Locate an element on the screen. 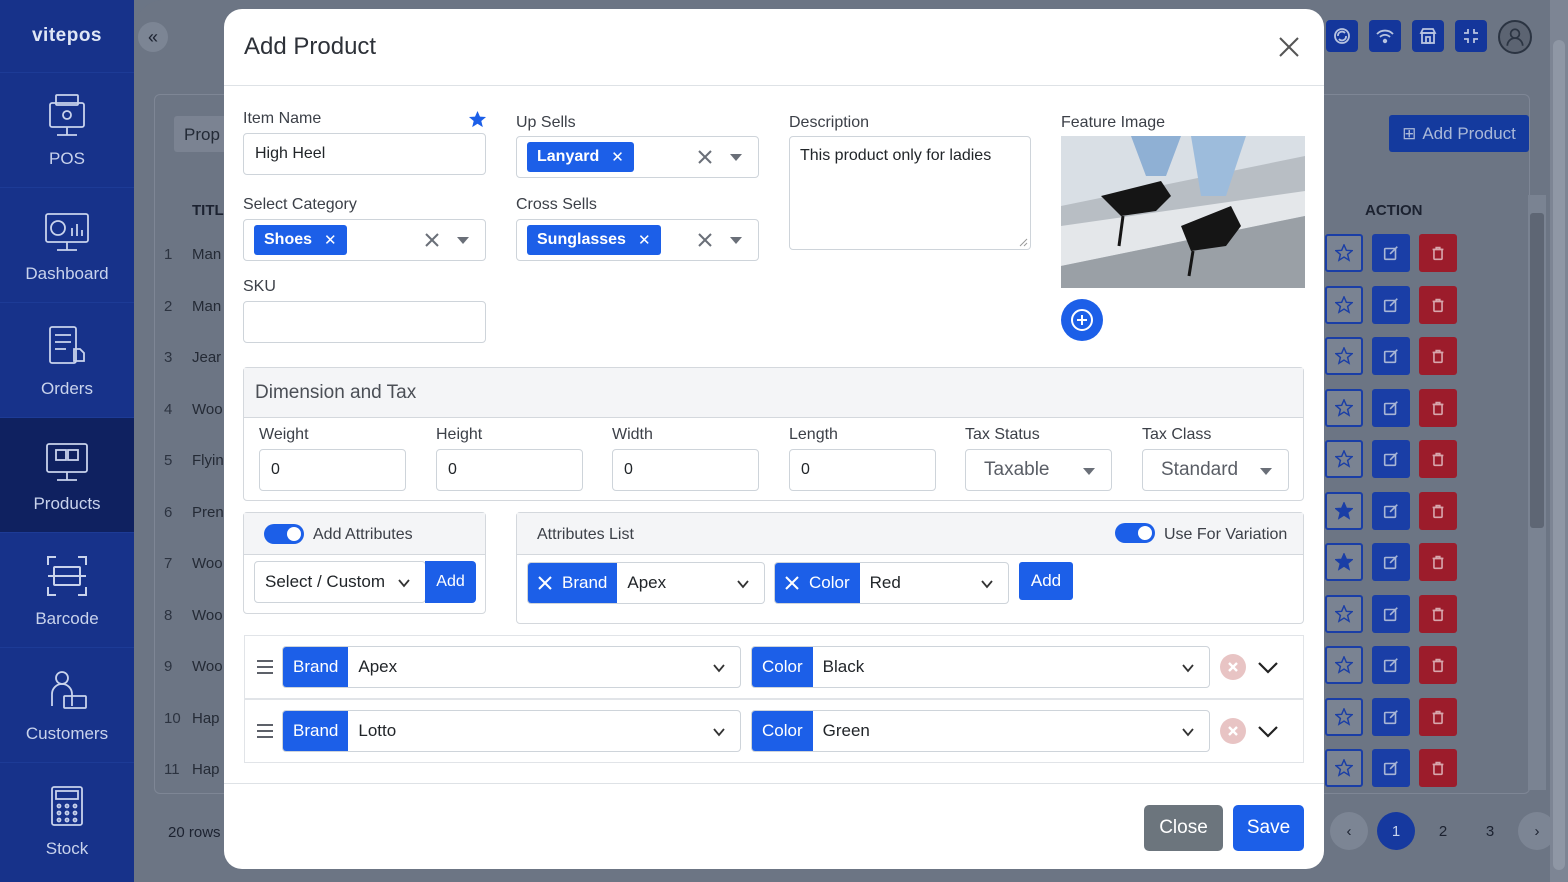 The width and height of the screenshot is (1568, 882). attribute-value-select: Red is located at coordinates (934, 583).